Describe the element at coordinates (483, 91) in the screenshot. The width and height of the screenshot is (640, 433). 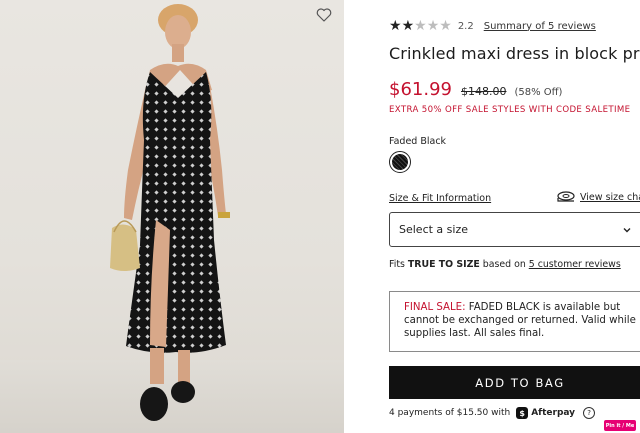
I see `original-price: $148.00` at that location.